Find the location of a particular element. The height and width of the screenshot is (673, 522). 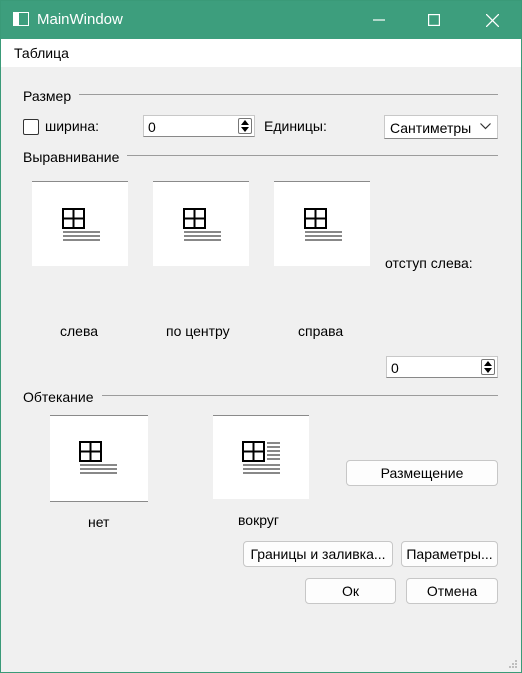

placement-button: Размещение is located at coordinates (422, 473).